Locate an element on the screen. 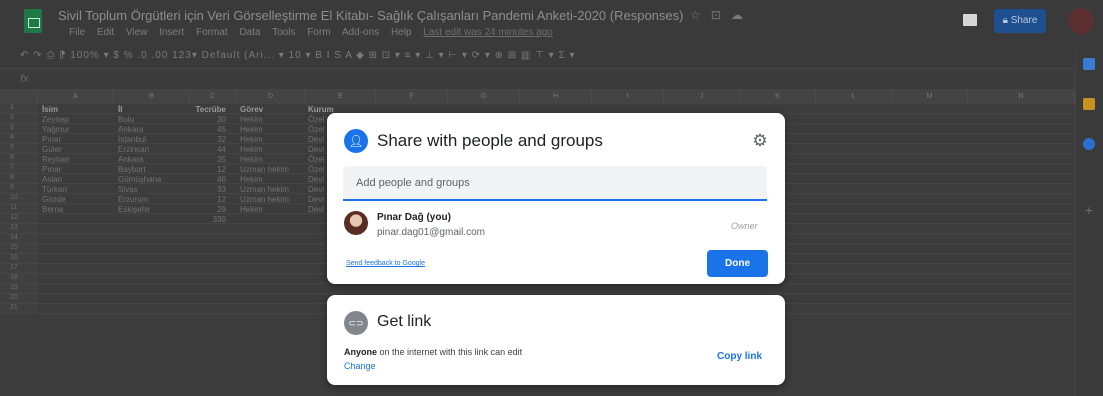 This screenshot has height=396, width=1103. table-cell: 33 is located at coordinates (208, 189).